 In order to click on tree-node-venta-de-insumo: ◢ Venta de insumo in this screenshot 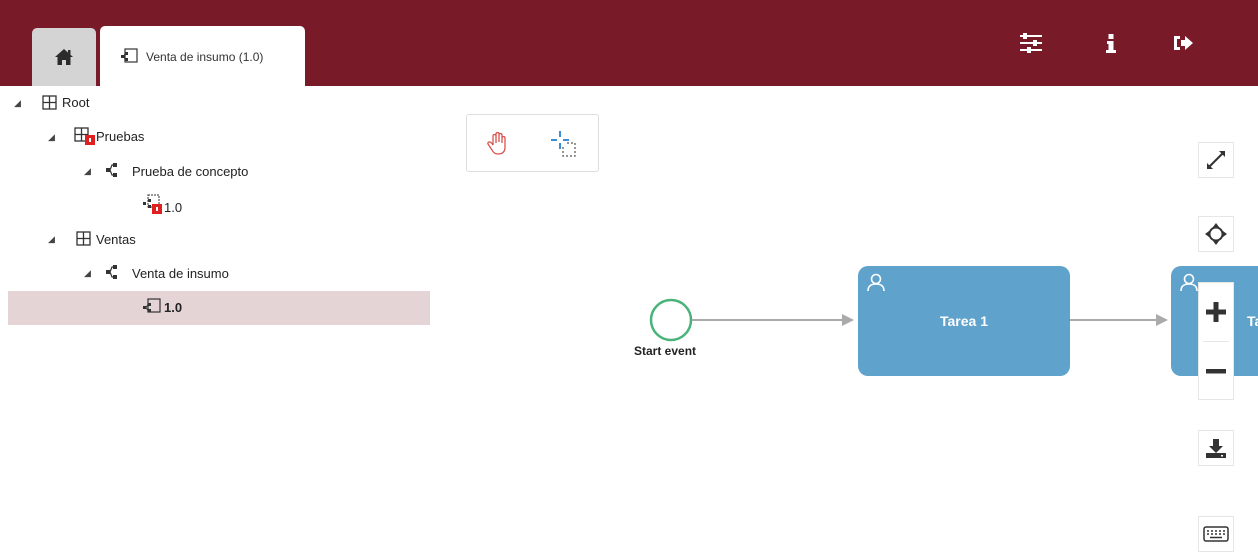, I will do `click(215, 273)`.